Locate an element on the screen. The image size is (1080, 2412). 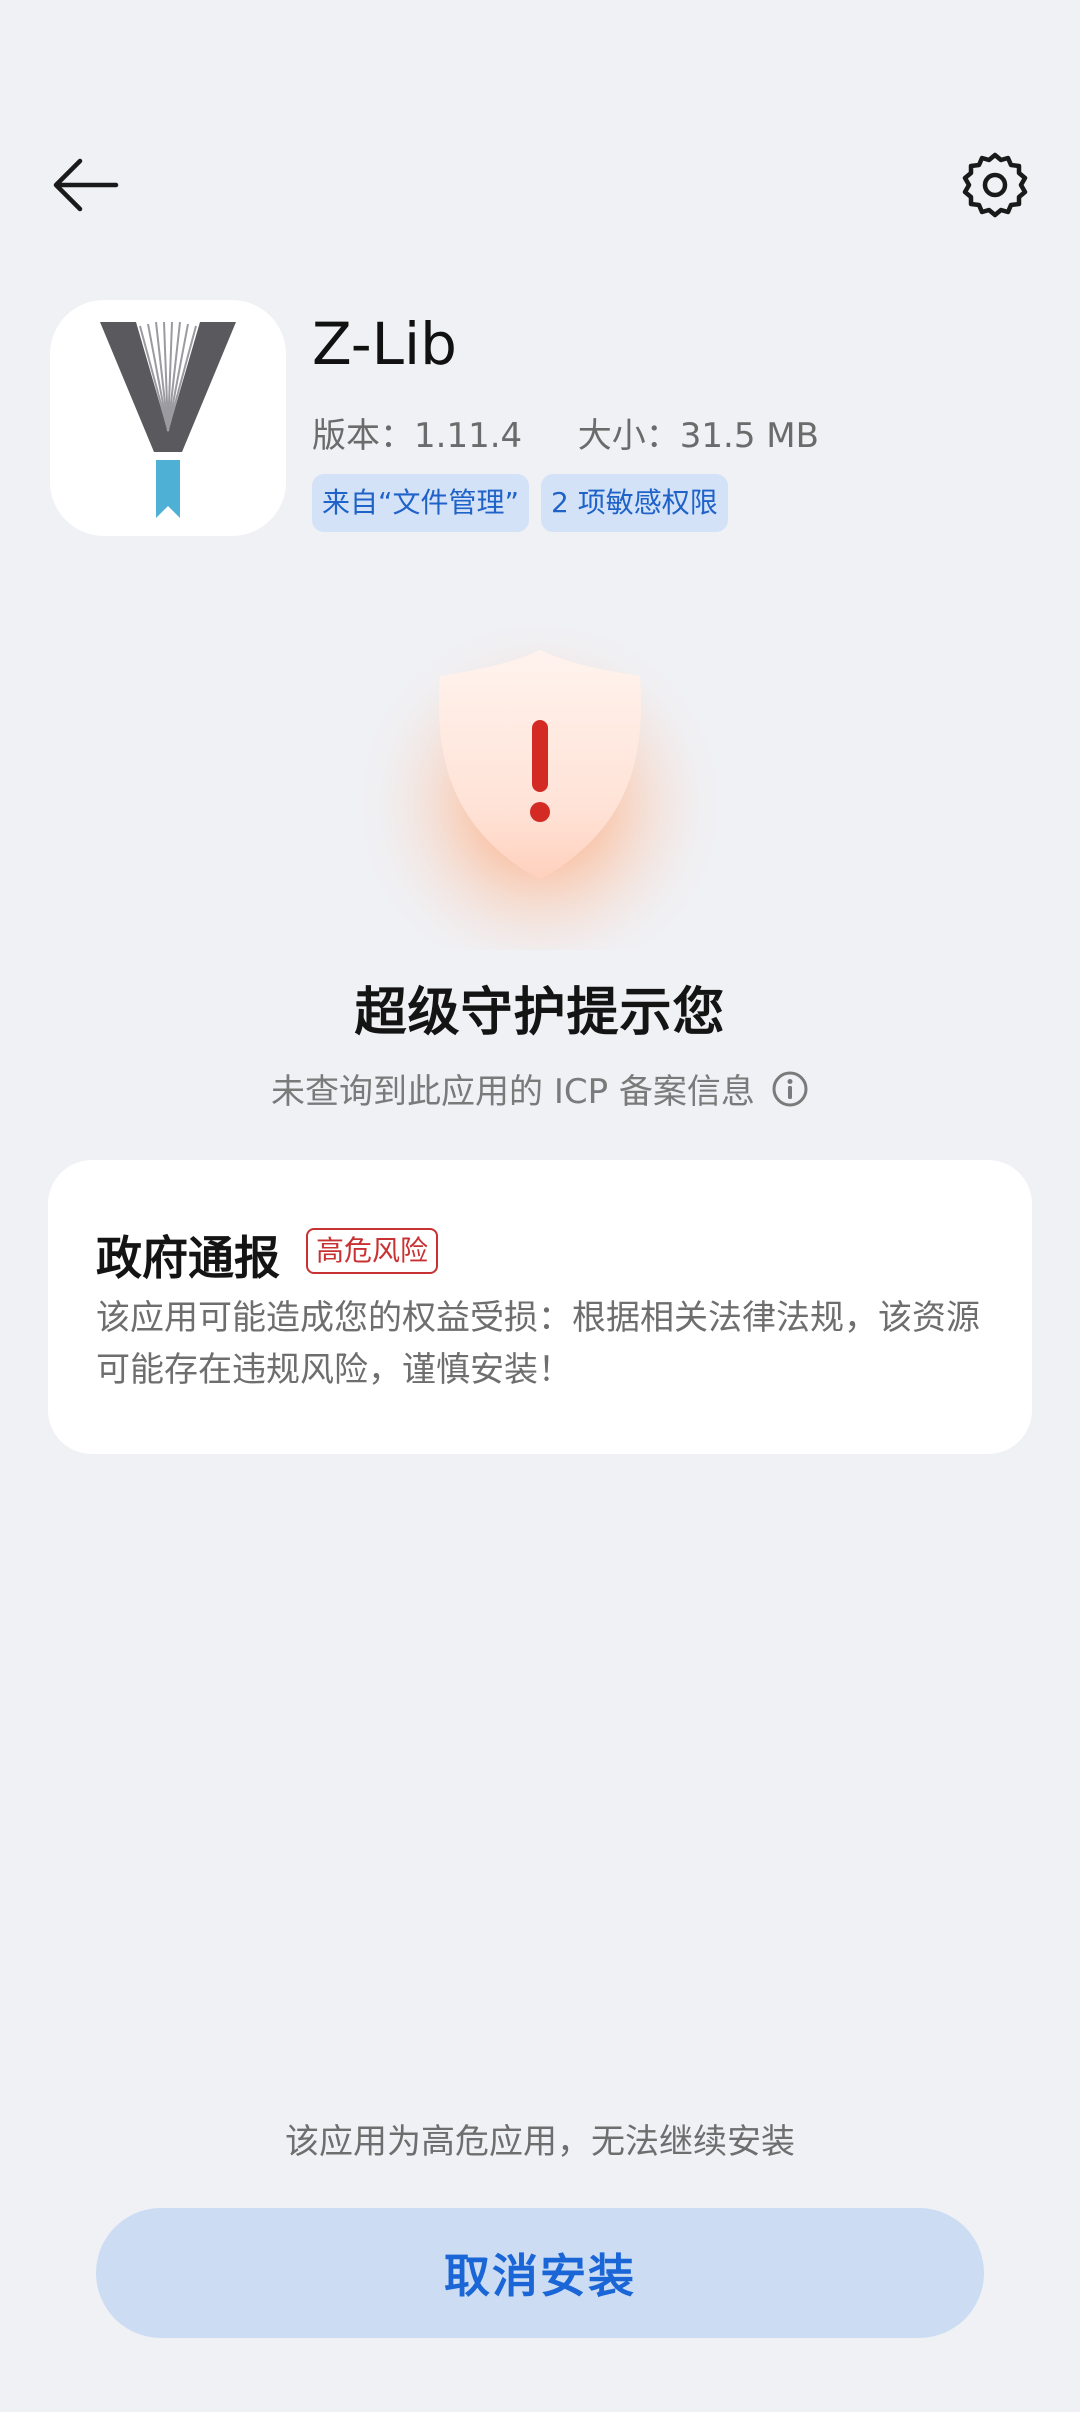
app-meta: 版本：1.11.4 大小：31.5 MB is located at coordinates (565, 432).